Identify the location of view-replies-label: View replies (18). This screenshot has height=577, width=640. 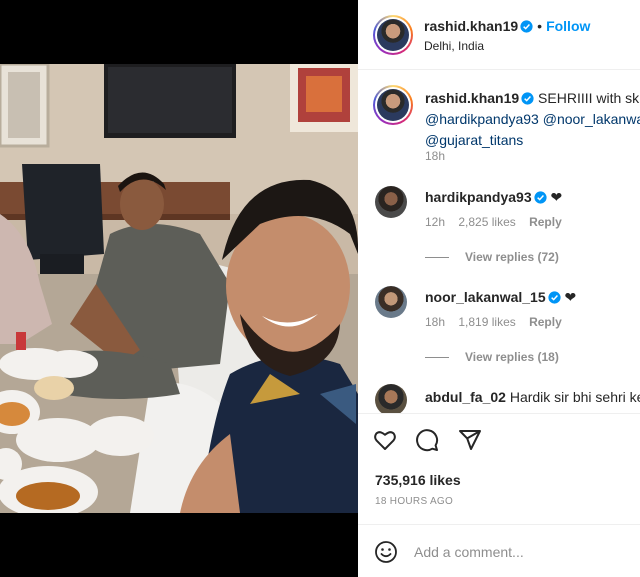
(512, 357).